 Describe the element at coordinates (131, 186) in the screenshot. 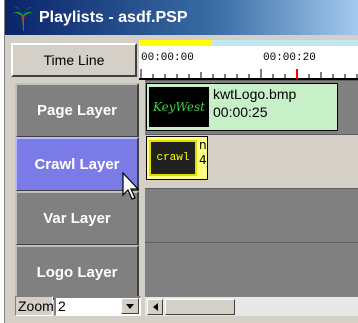

I see `mouse-pointer-icon` at that location.